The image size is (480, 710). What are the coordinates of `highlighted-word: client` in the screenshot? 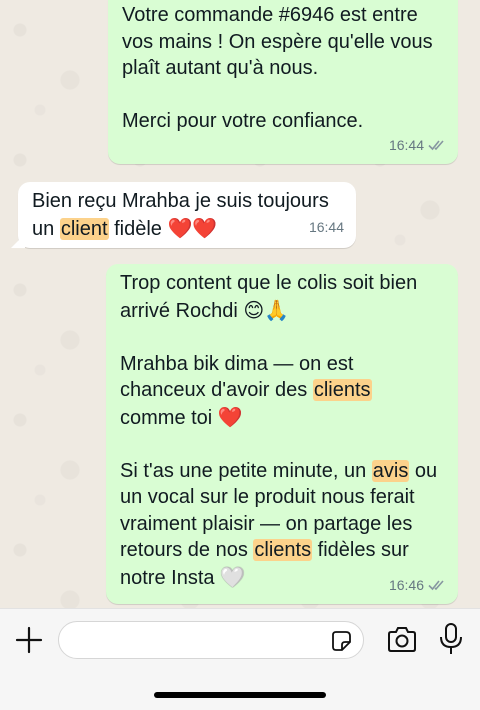 It's located at (84, 228).